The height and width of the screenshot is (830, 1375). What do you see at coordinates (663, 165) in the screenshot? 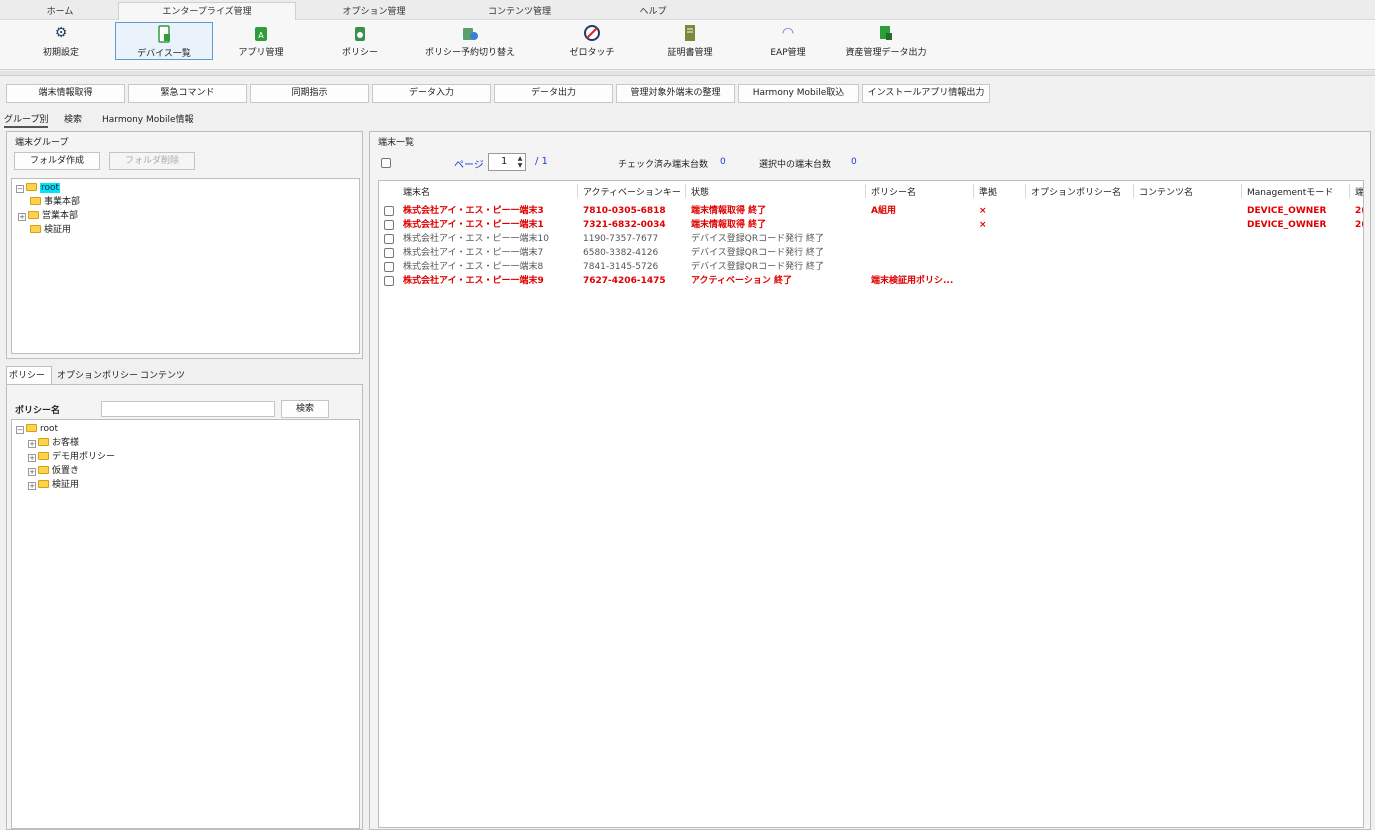
I see `checked-count-label: チェック済み端末台数` at bounding box center [663, 165].